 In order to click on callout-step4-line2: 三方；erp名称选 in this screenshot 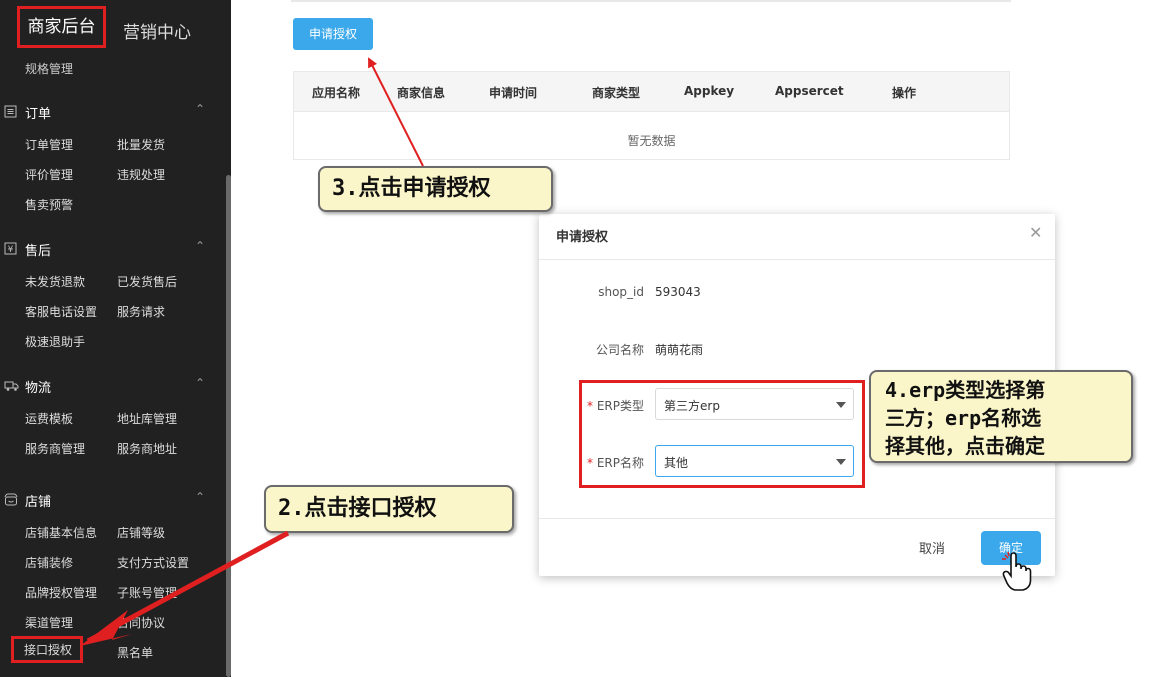, I will do `click(963, 418)`.